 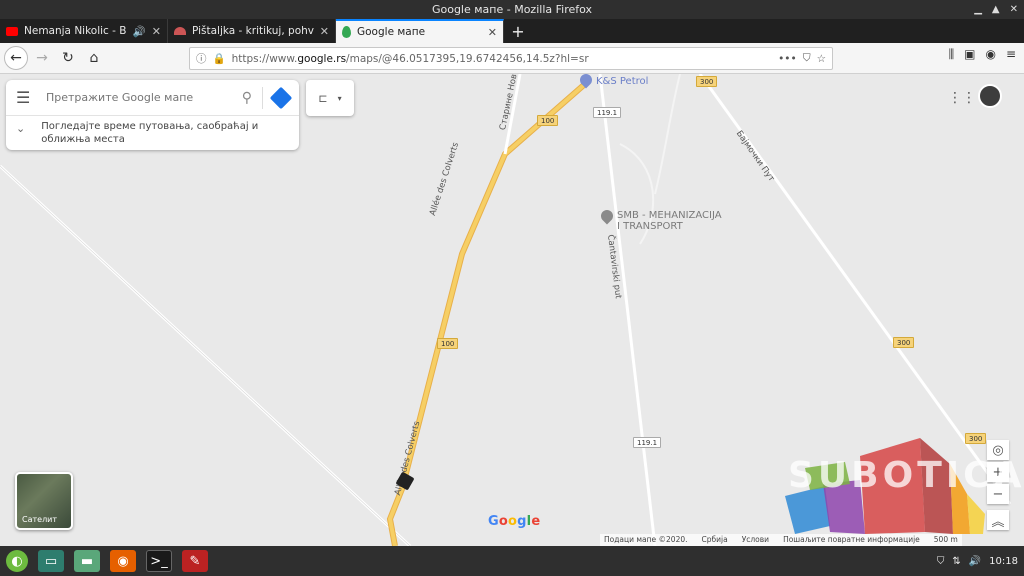 I want to click on youtube-icon, so click(x=12, y=31).